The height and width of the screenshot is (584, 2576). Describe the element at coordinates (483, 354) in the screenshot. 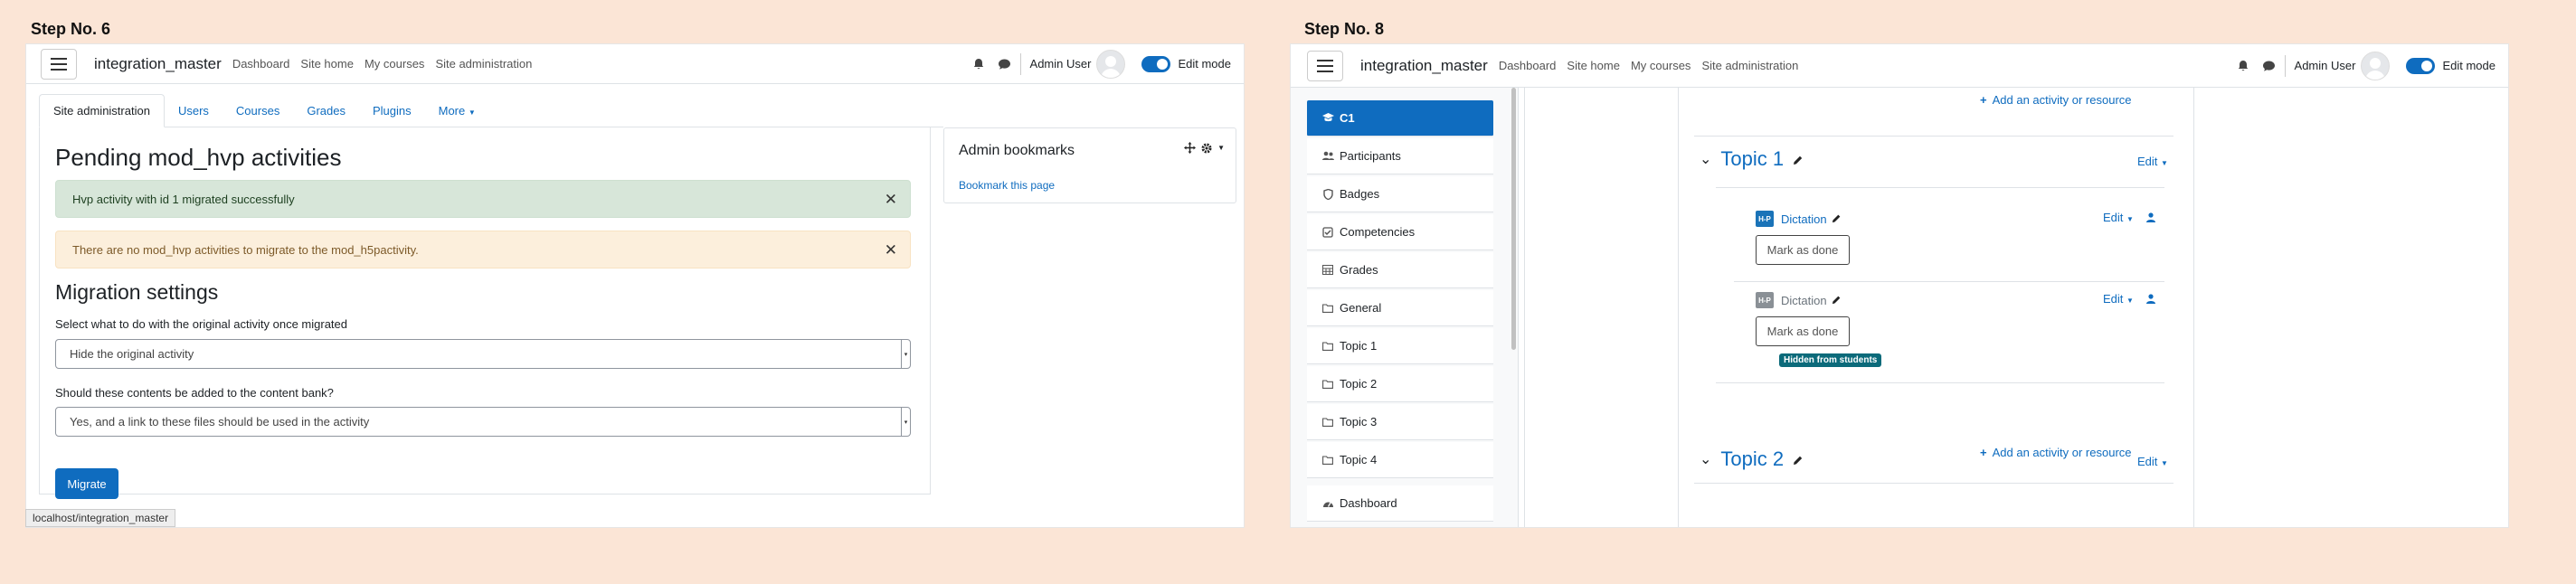

I see `original-activity-select: Hide the original activity ▾` at that location.